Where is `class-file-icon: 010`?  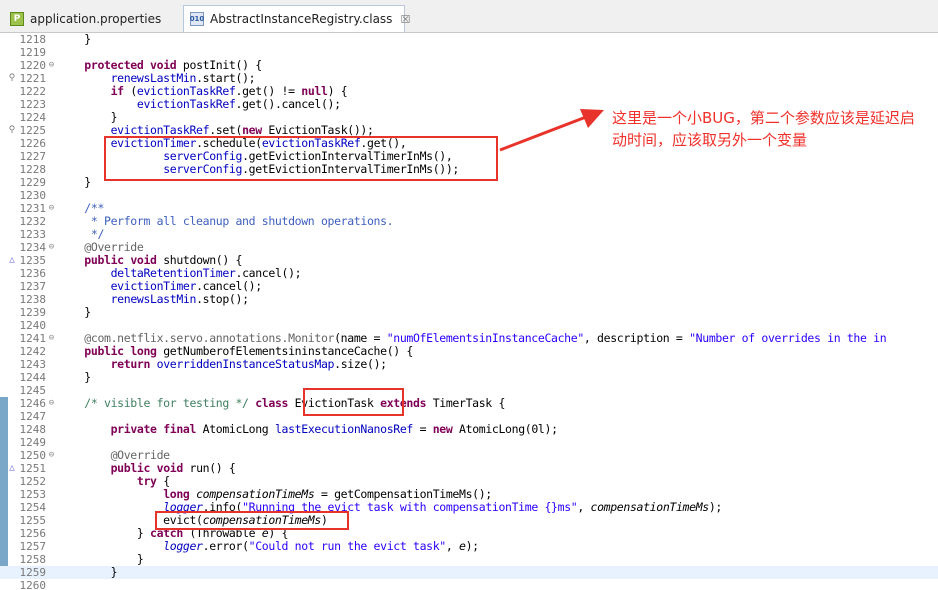 class-file-icon: 010 is located at coordinates (197, 19).